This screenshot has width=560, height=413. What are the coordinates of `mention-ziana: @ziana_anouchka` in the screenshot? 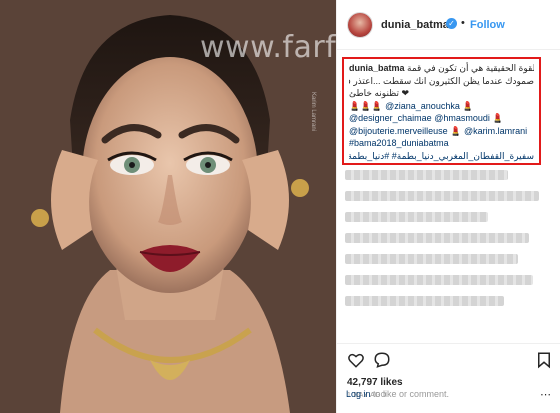 It's located at (422, 106).